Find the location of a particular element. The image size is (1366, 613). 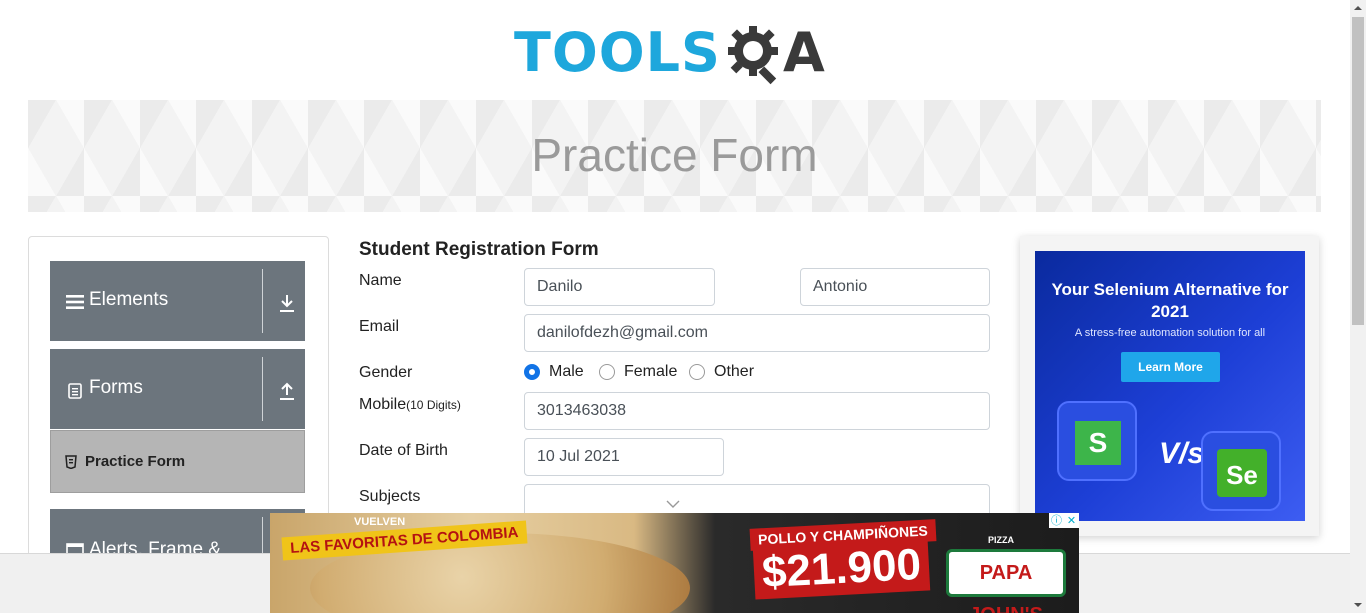

logo-right-text: Se is located at coordinates (1242, 473).